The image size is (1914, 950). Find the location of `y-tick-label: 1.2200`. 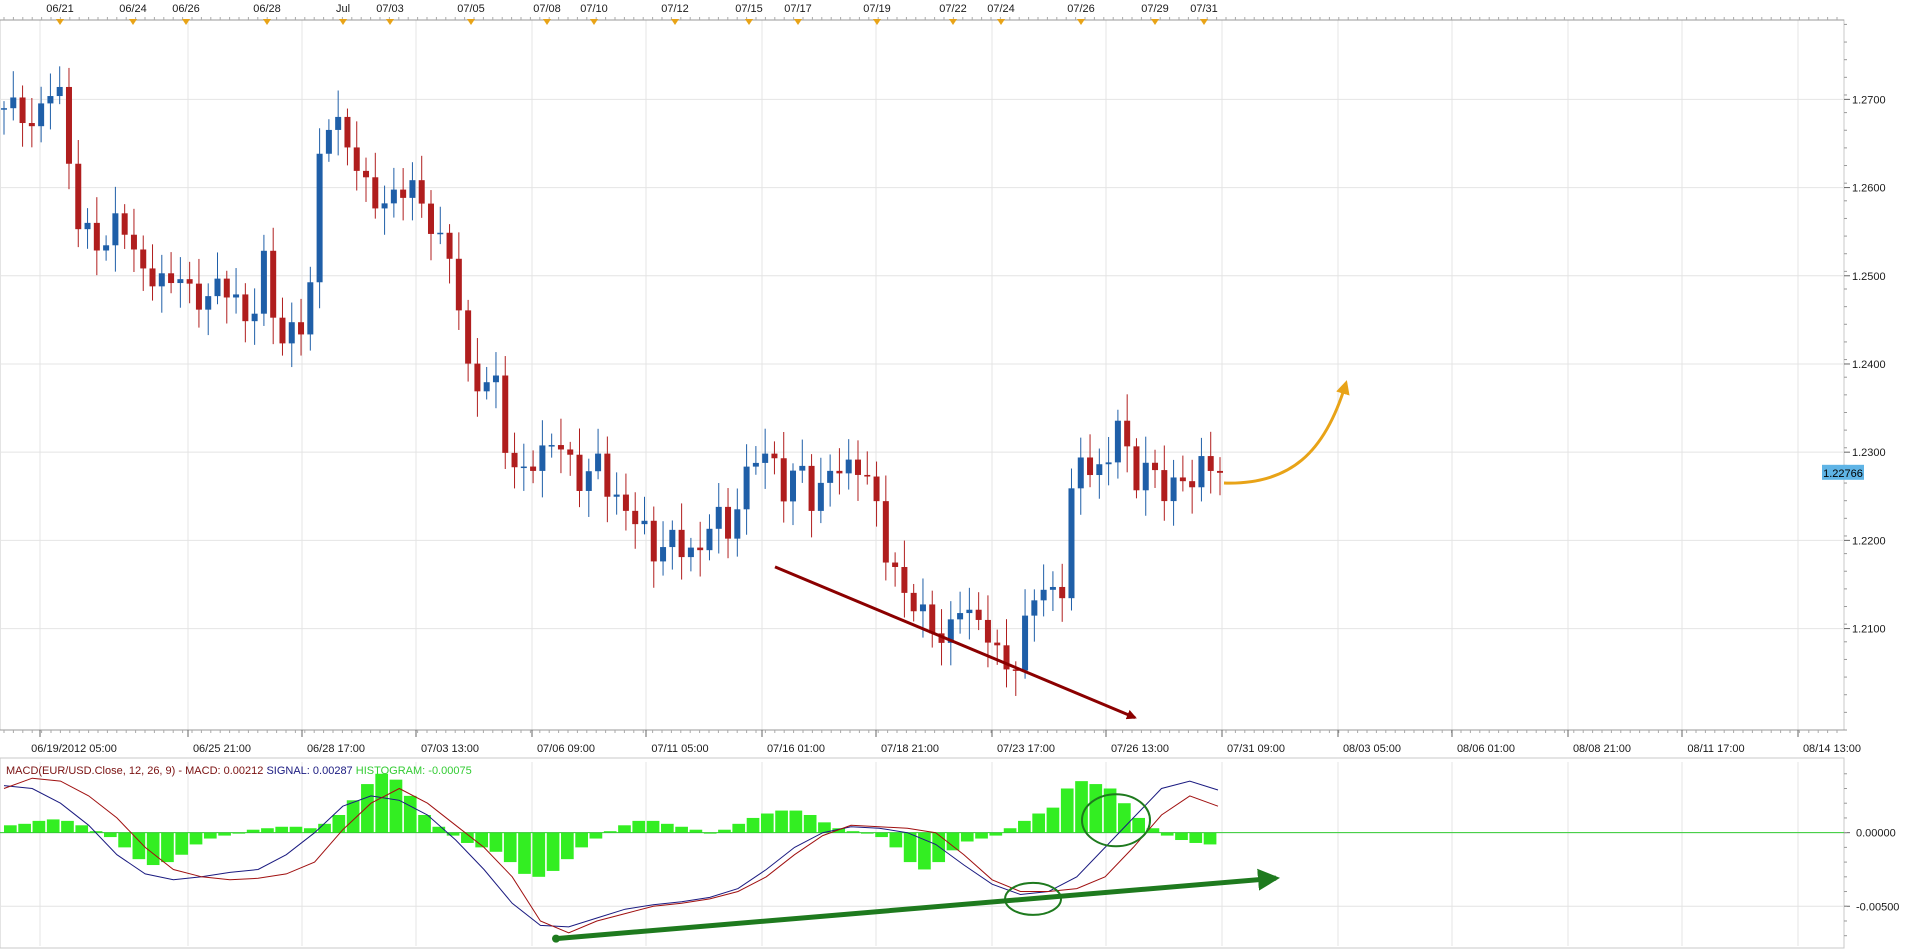

y-tick-label: 1.2200 is located at coordinates (1869, 541).